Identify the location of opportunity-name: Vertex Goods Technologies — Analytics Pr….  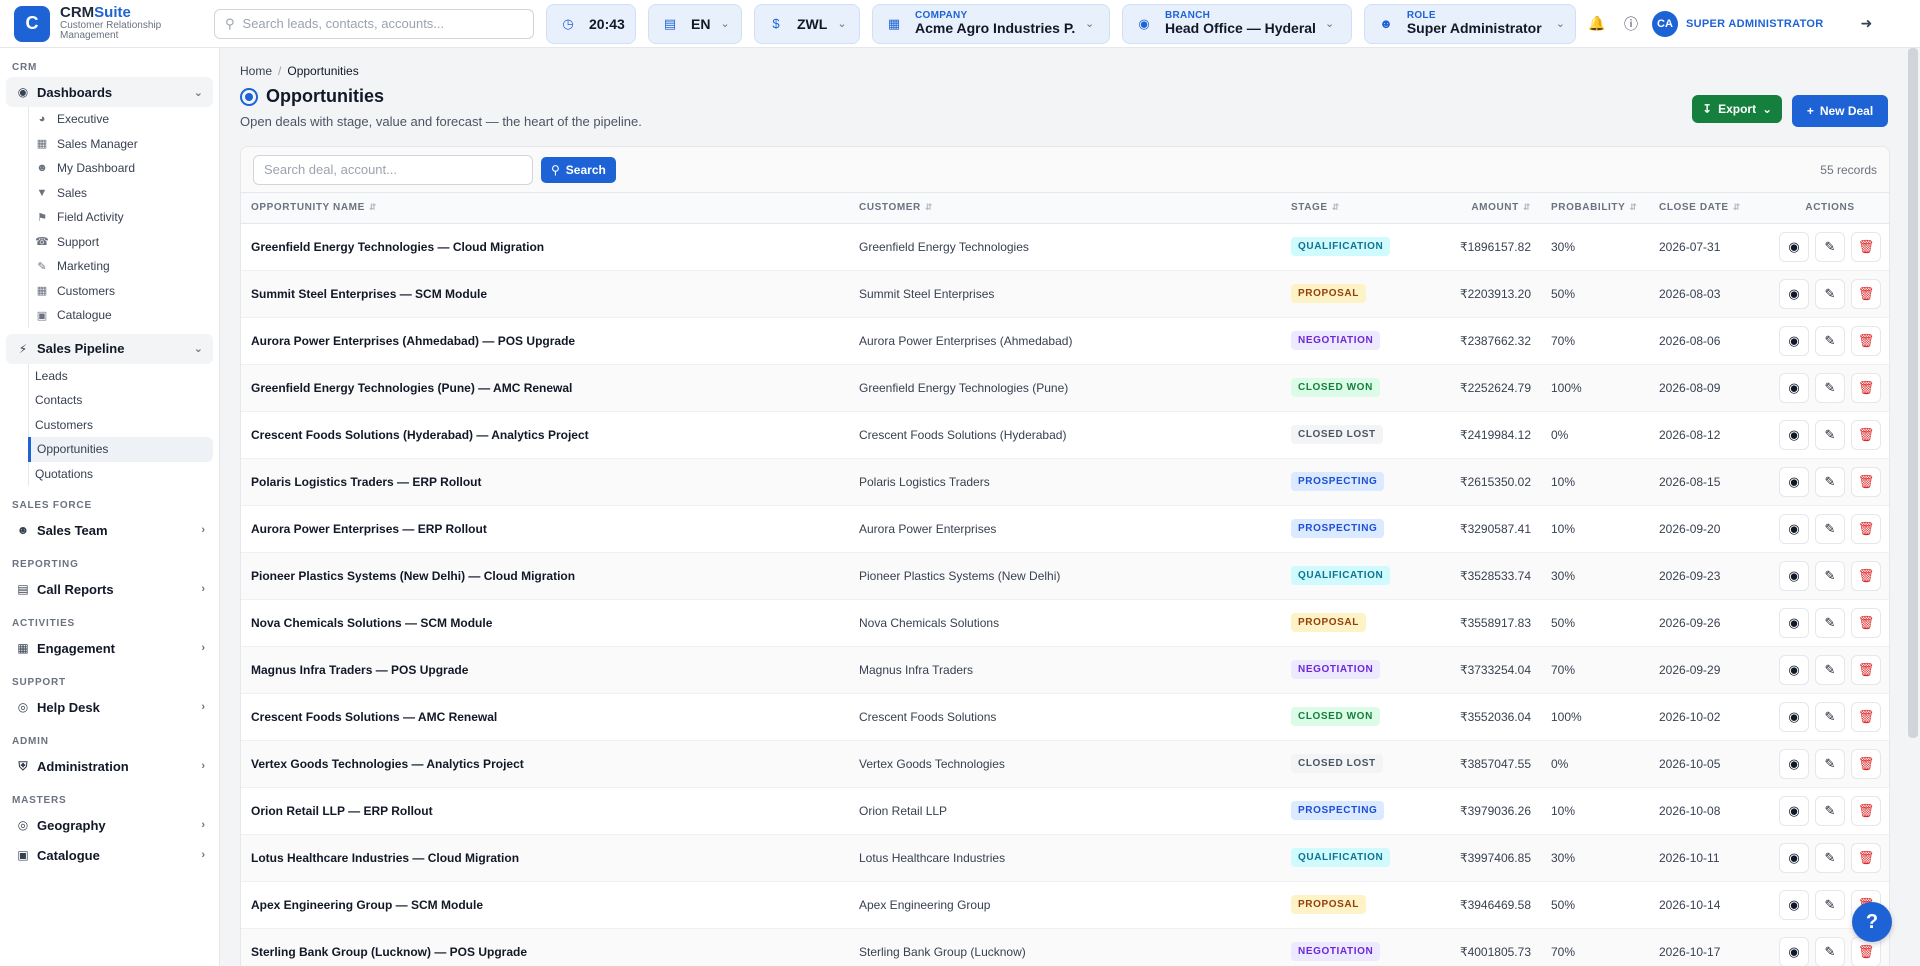
(545, 764).